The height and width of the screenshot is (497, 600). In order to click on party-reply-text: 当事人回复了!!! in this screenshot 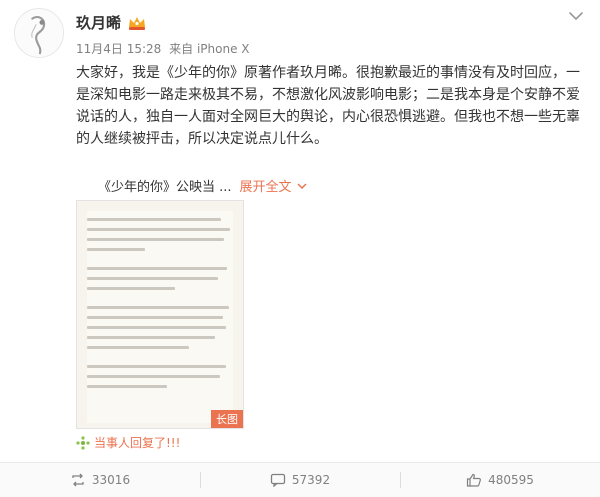, I will do `click(137, 443)`.